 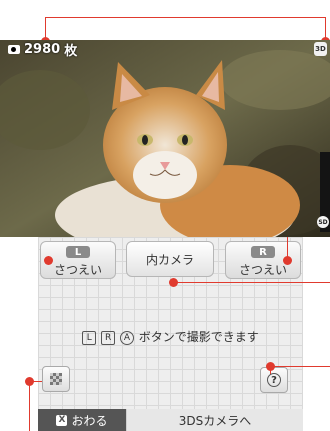 I want to click on r-key-icon: R, so click(x=263, y=252).